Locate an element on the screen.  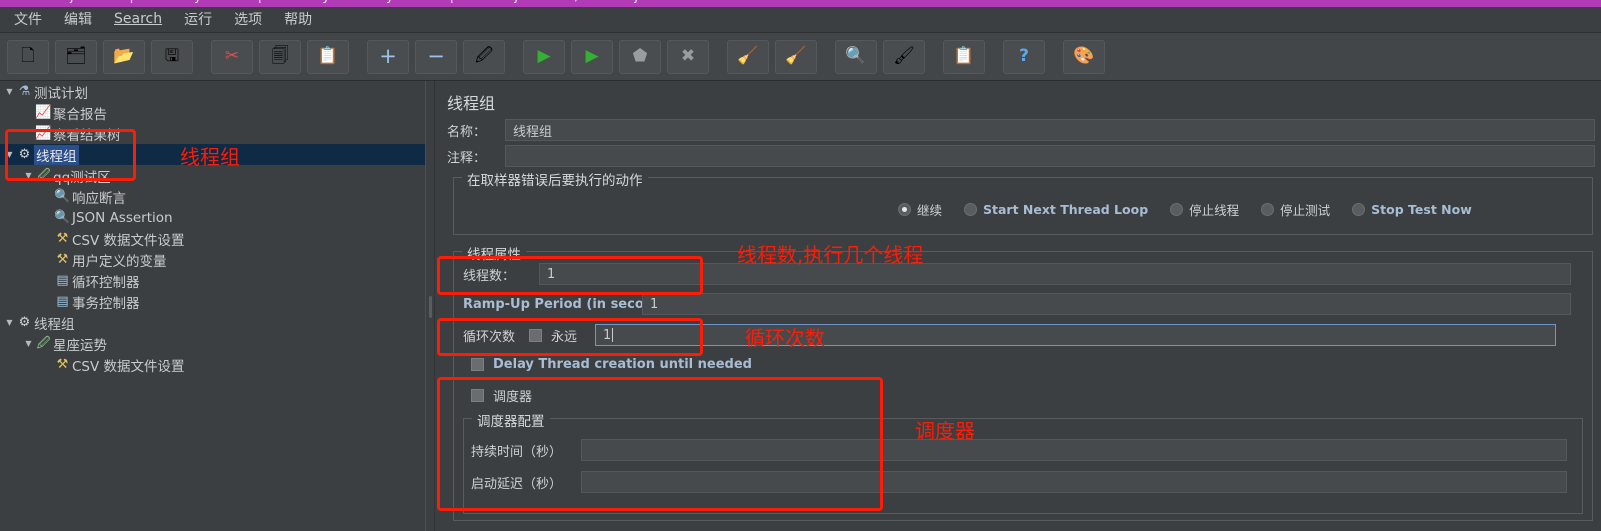
radio-stop-thread: 停止线程 is located at coordinates (1204, 209).